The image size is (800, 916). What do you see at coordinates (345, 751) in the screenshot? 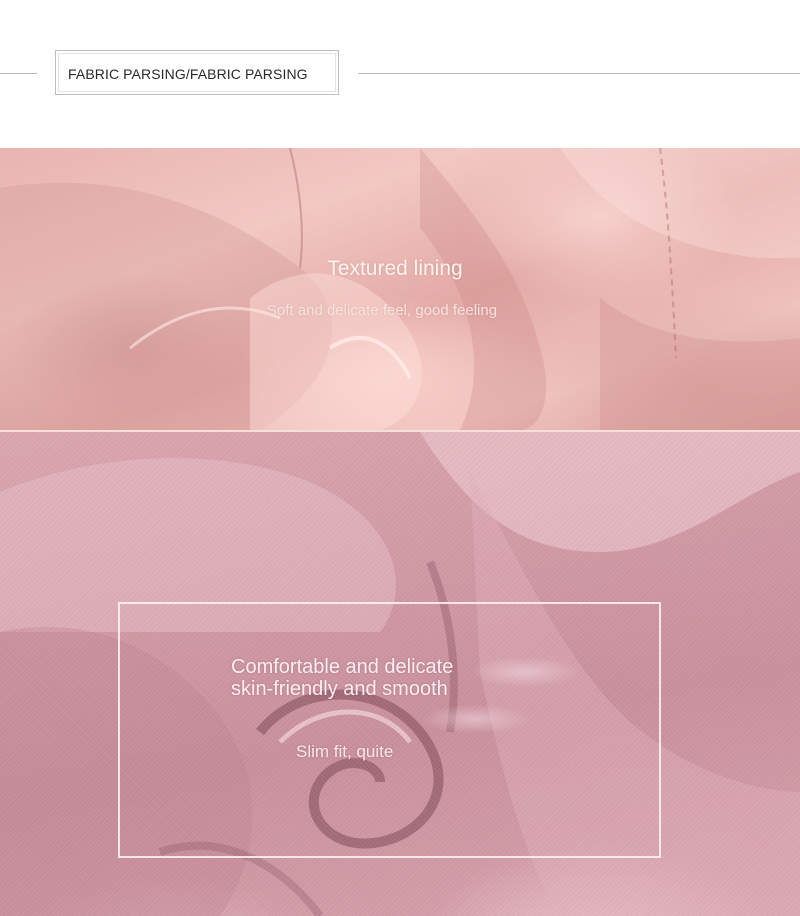
I see `crepe-subtitle: Slim fit, quite` at bounding box center [345, 751].